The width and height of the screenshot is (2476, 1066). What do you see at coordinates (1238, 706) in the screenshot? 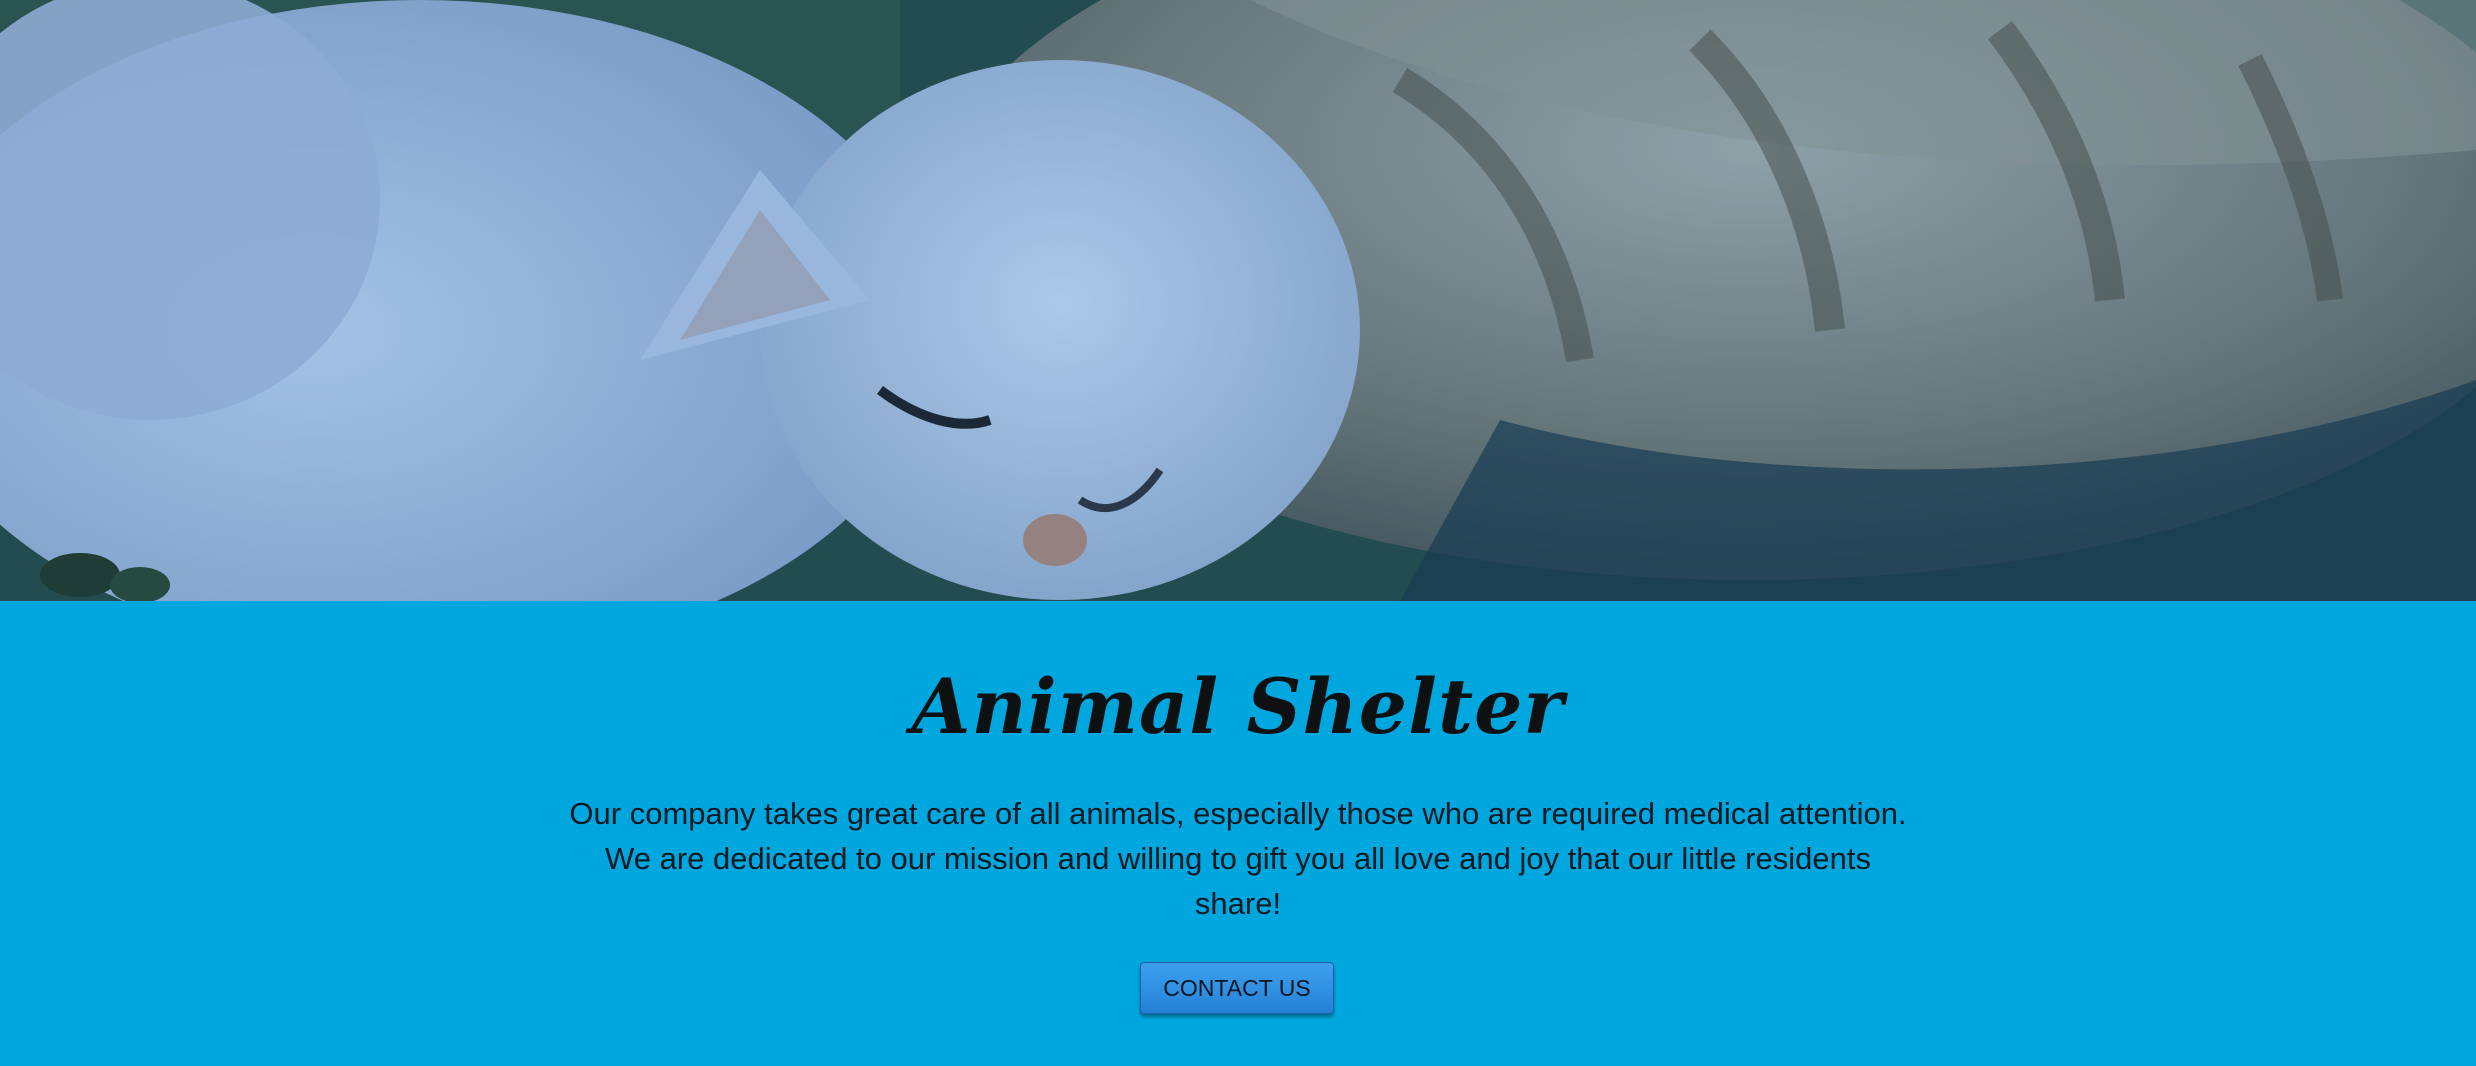
I see `page-title: Animal Shelter` at bounding box center [1238, 706].